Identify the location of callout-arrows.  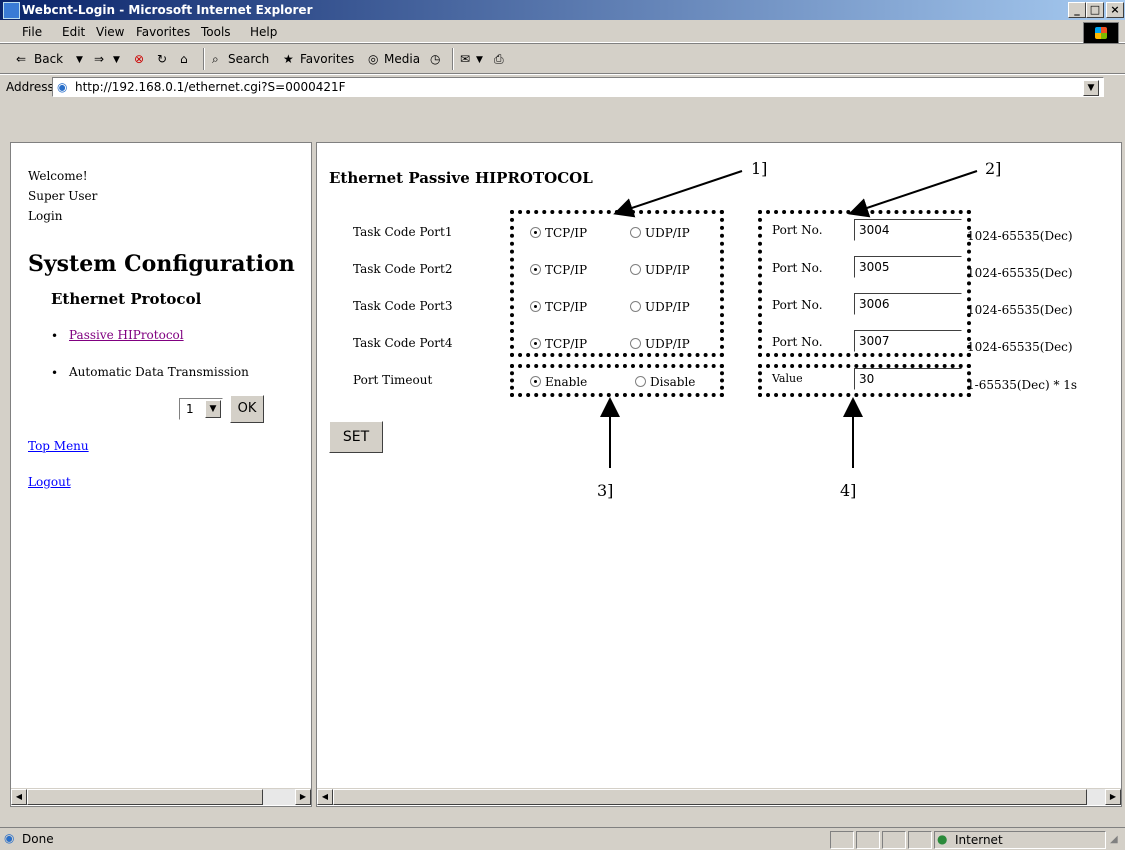
(789, 319).